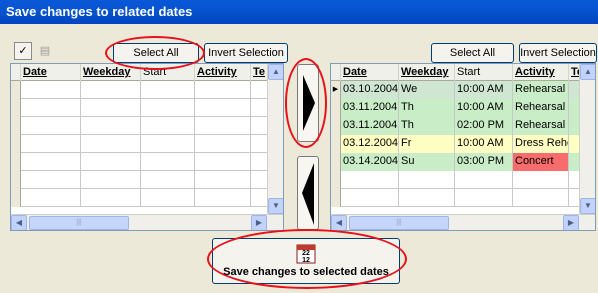 This screenshot has height=293, width=598. I want to click on right-scroll-thumb: |||, so click(399, 223).